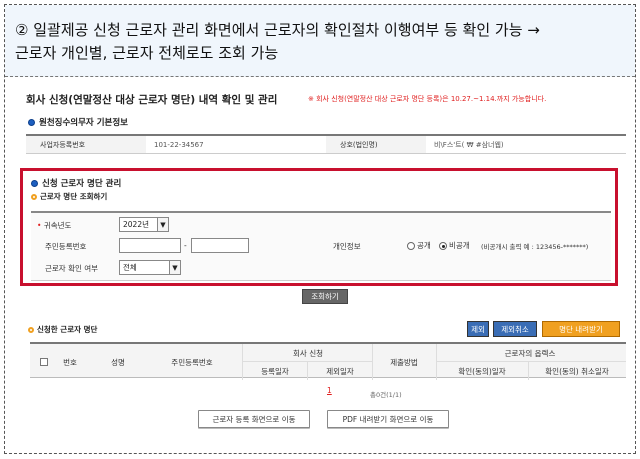 The image size is (640, 459). I want to click on search-button: 조회하기, so click(325, 296).